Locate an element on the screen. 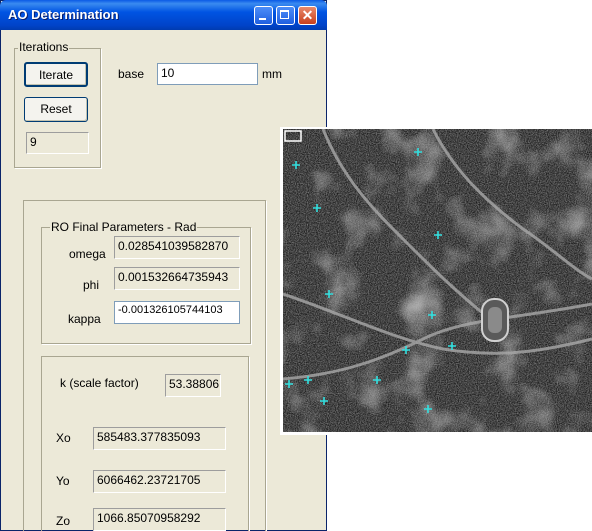 The height and width of the screenshot is (531, 592). close-button: ✕ is located at coordinates (307, 15).